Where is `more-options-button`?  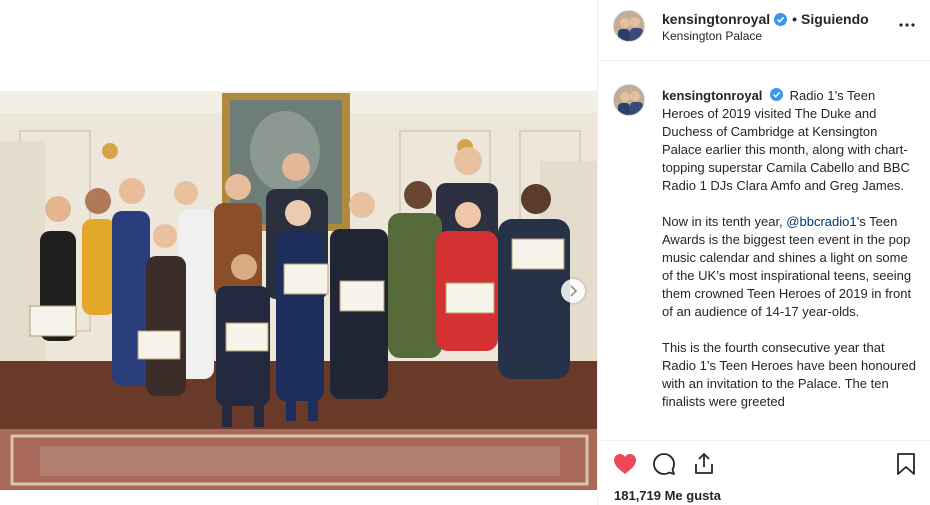 more-options-button is located at coordinates (907, 25).